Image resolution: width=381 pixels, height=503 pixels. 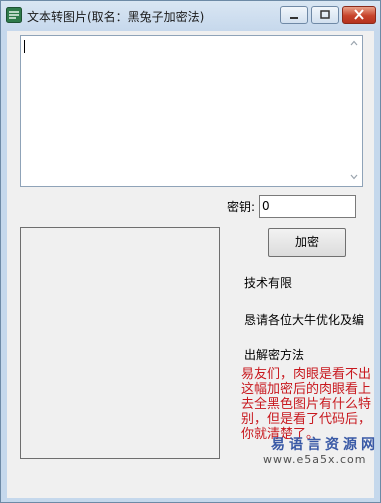 I want to click on maximize-icon, so click(x=325, y=14).